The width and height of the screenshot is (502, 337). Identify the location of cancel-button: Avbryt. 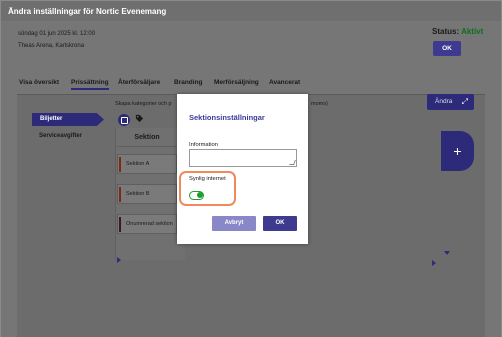
(234, 223).